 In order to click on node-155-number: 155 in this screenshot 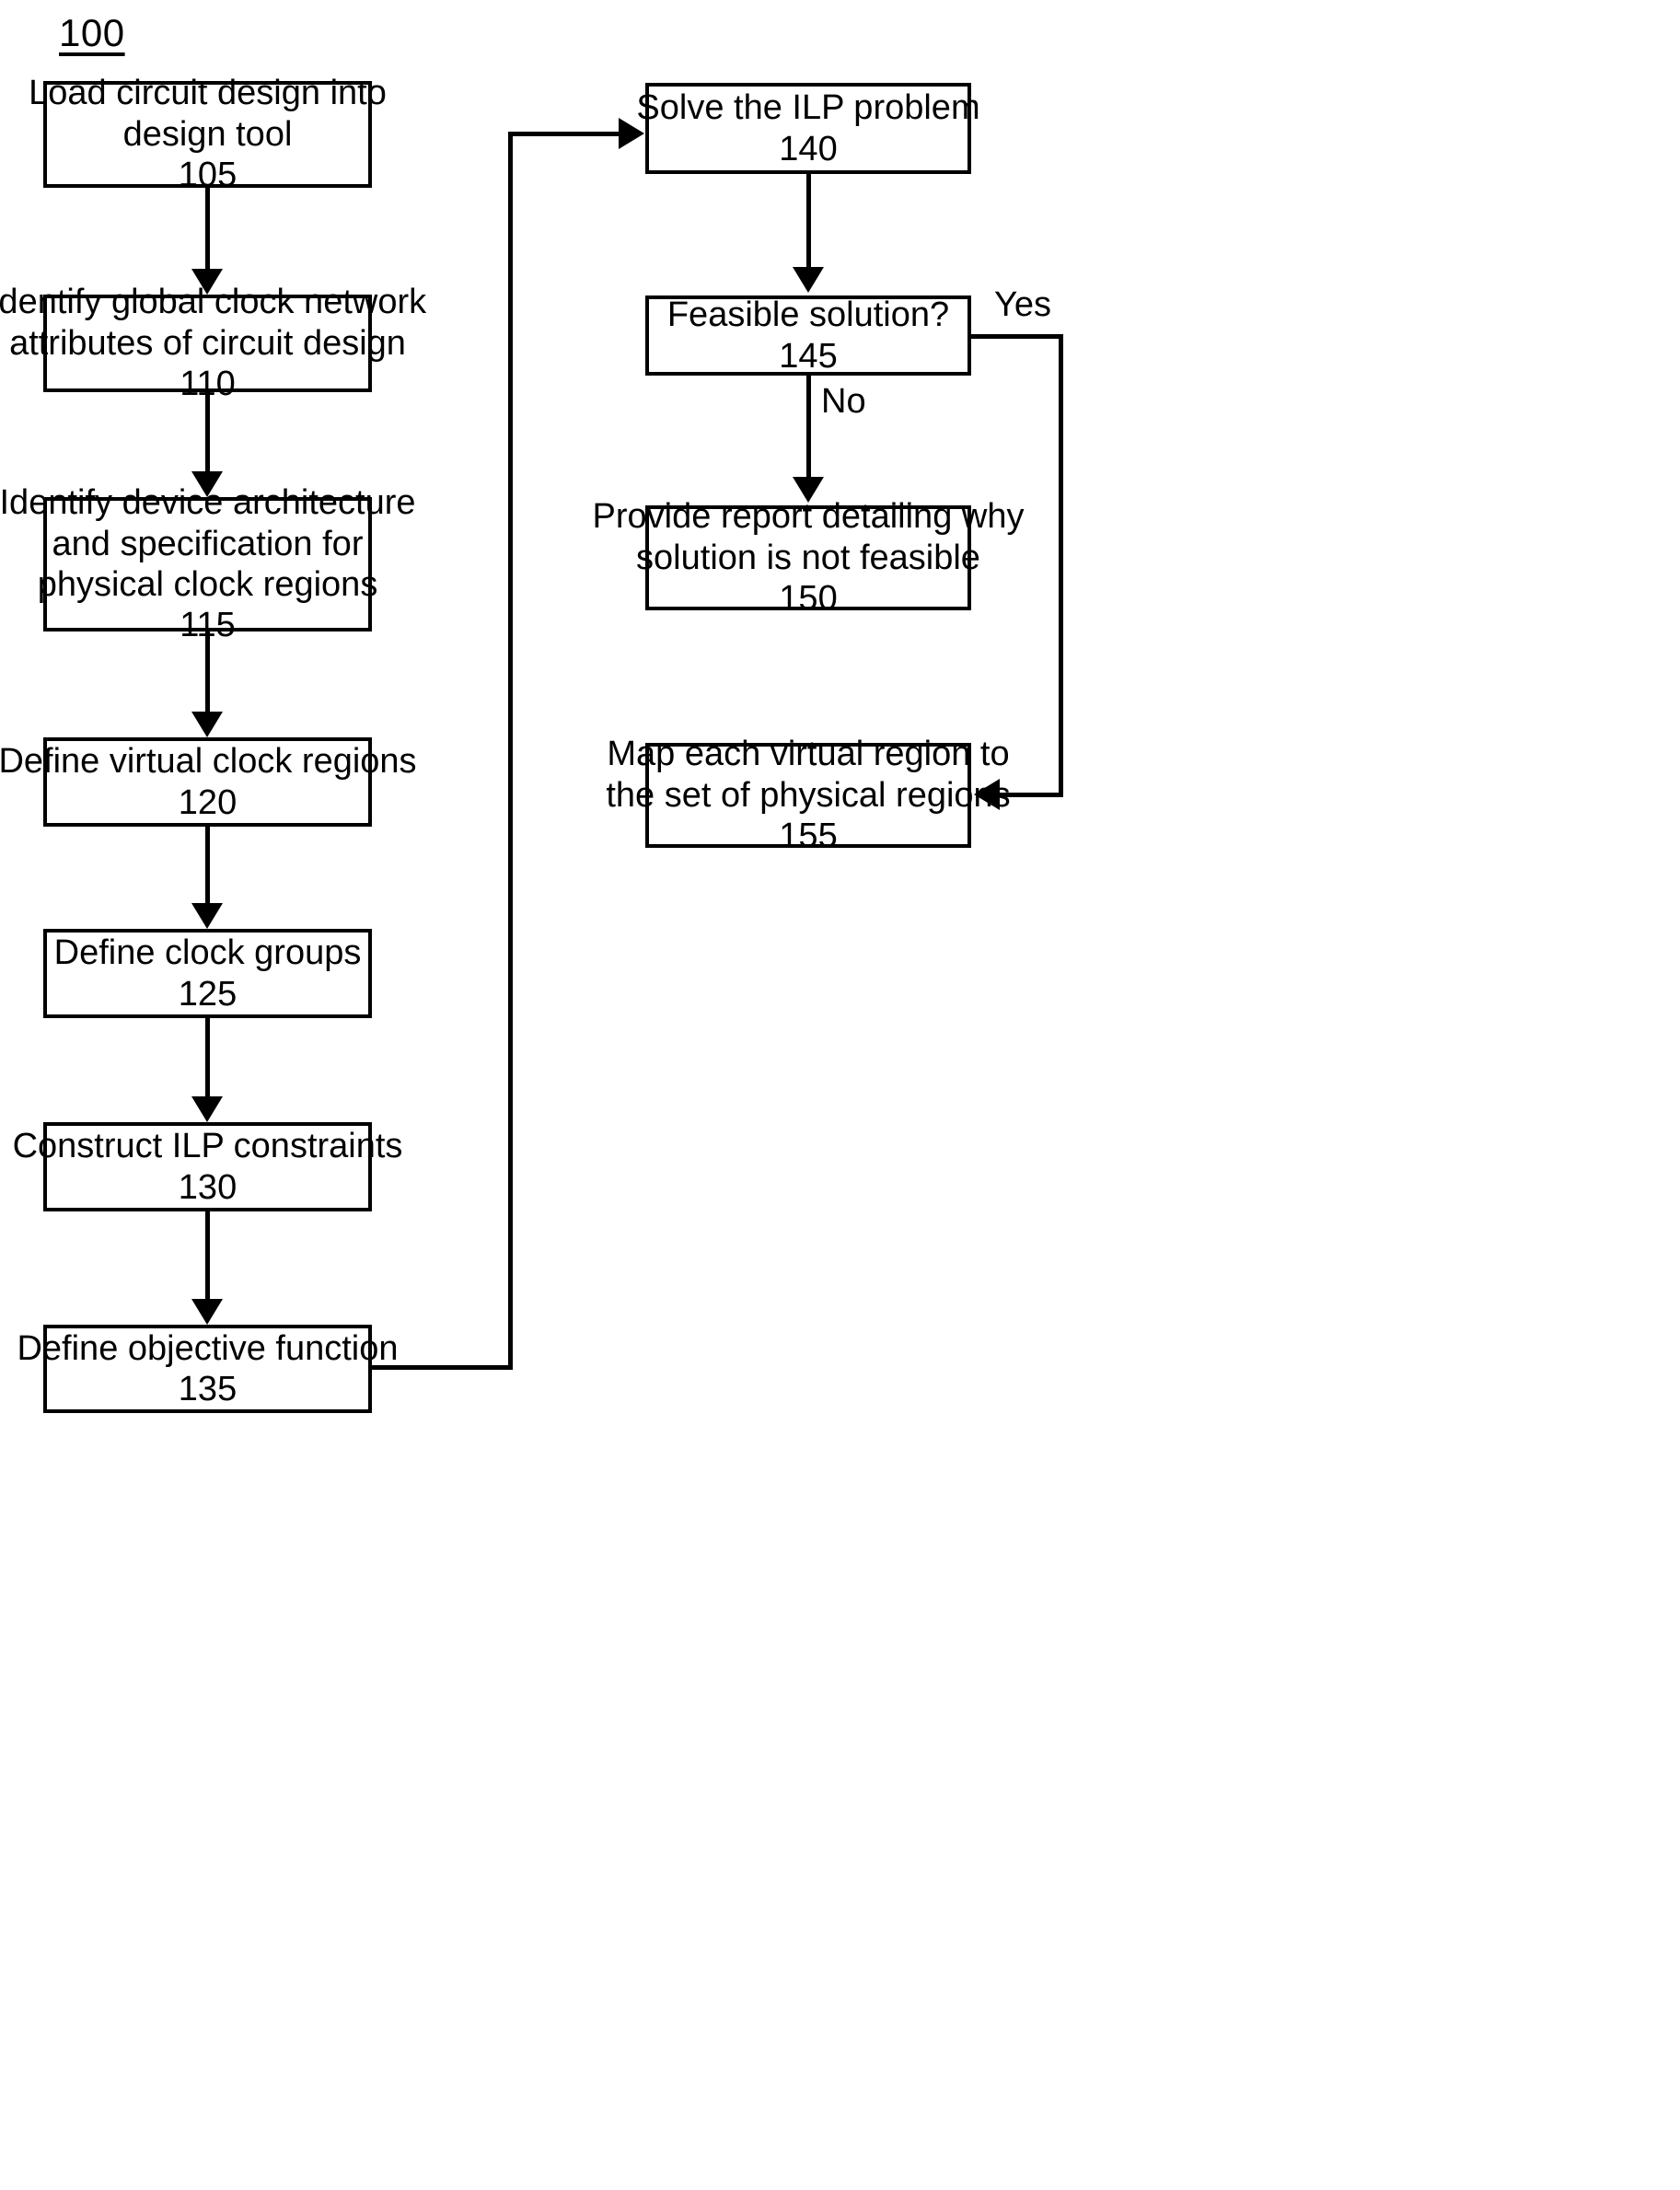, I will do `click(808, 836)`.